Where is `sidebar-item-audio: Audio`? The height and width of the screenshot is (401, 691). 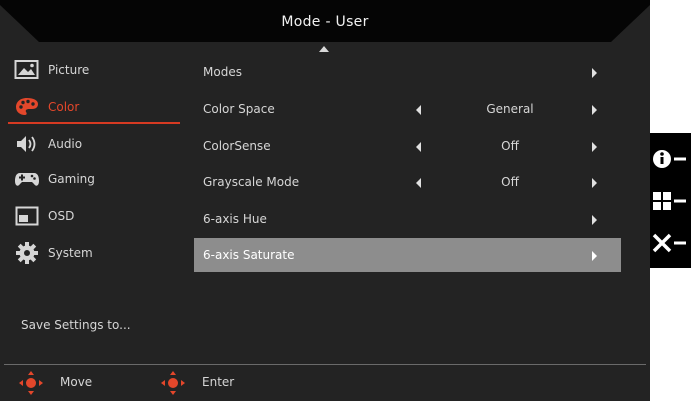
sidebar-item-audio: Audio is located at coordinates (94, 144).